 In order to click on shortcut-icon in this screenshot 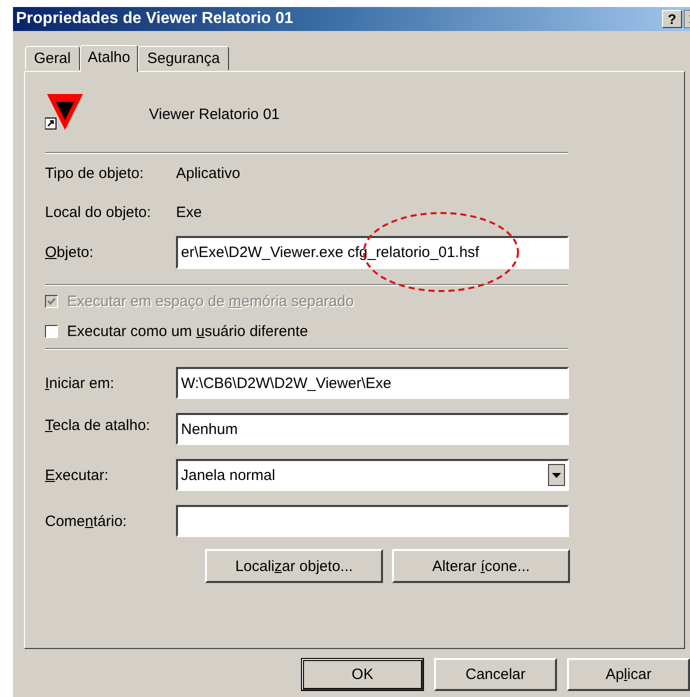, I will do `click(65, 112)`.